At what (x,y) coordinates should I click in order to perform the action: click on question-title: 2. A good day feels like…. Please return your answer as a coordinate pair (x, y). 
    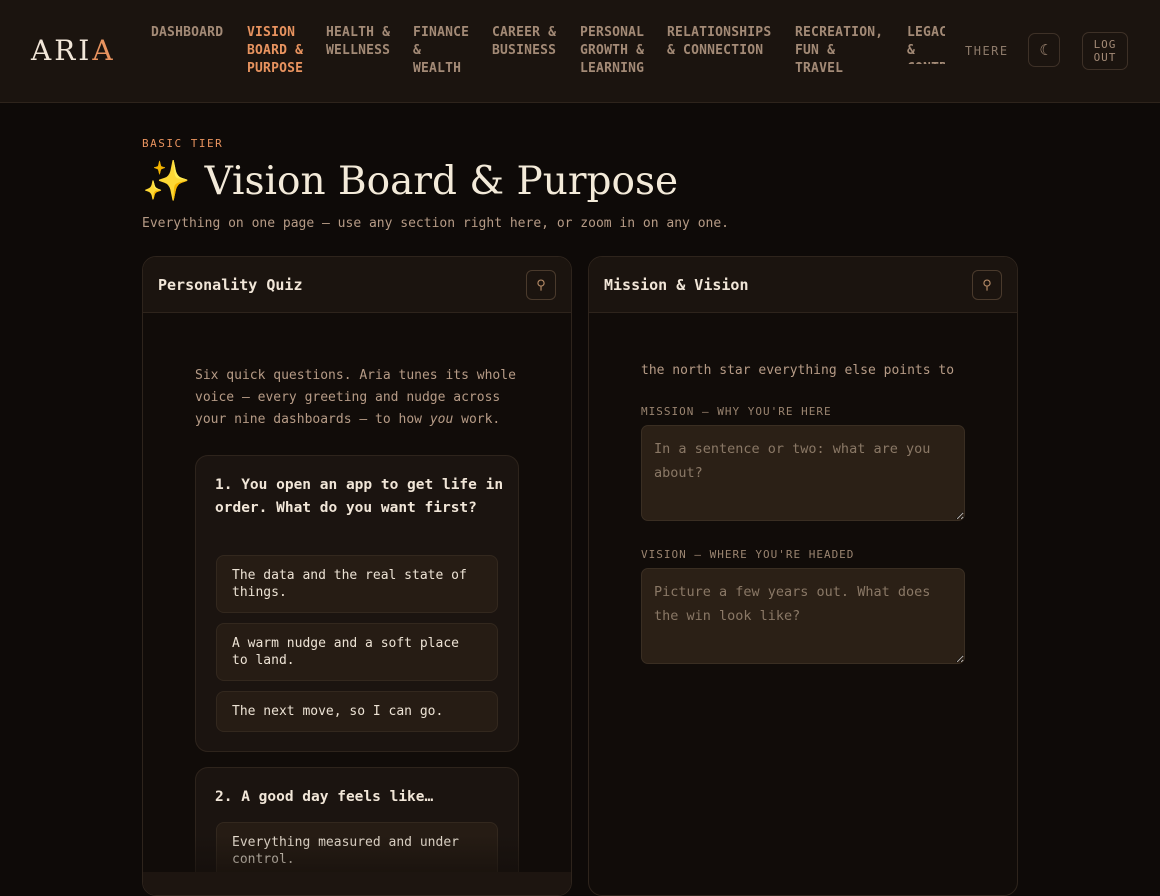
    Looking at the image, I should click on (324, 797).